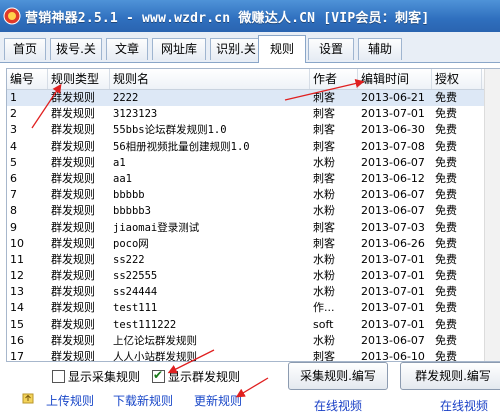 This screenshot has height=417, width=500. Describe the element at coordinates (27, 79) in the screenshot. I see `column-header-id: 编号` at that location.